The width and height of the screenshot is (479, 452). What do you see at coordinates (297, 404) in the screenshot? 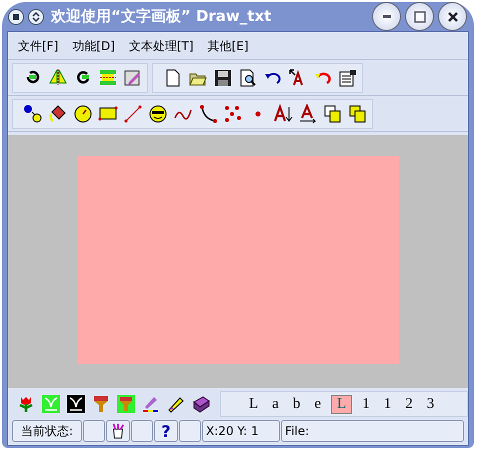
I see `label-character: b` at bounding box center [297, 404].